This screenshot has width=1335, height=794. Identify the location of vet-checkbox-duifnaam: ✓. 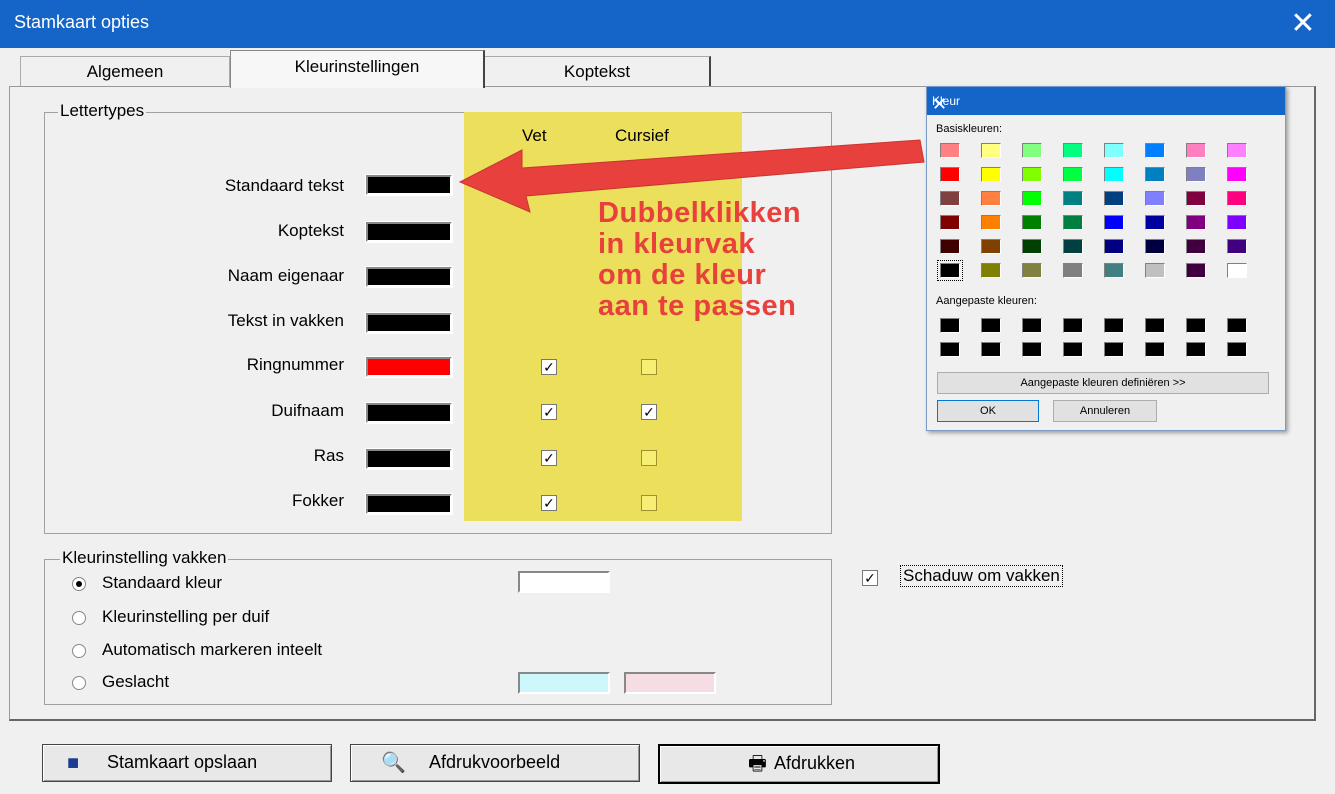
(549, 412).